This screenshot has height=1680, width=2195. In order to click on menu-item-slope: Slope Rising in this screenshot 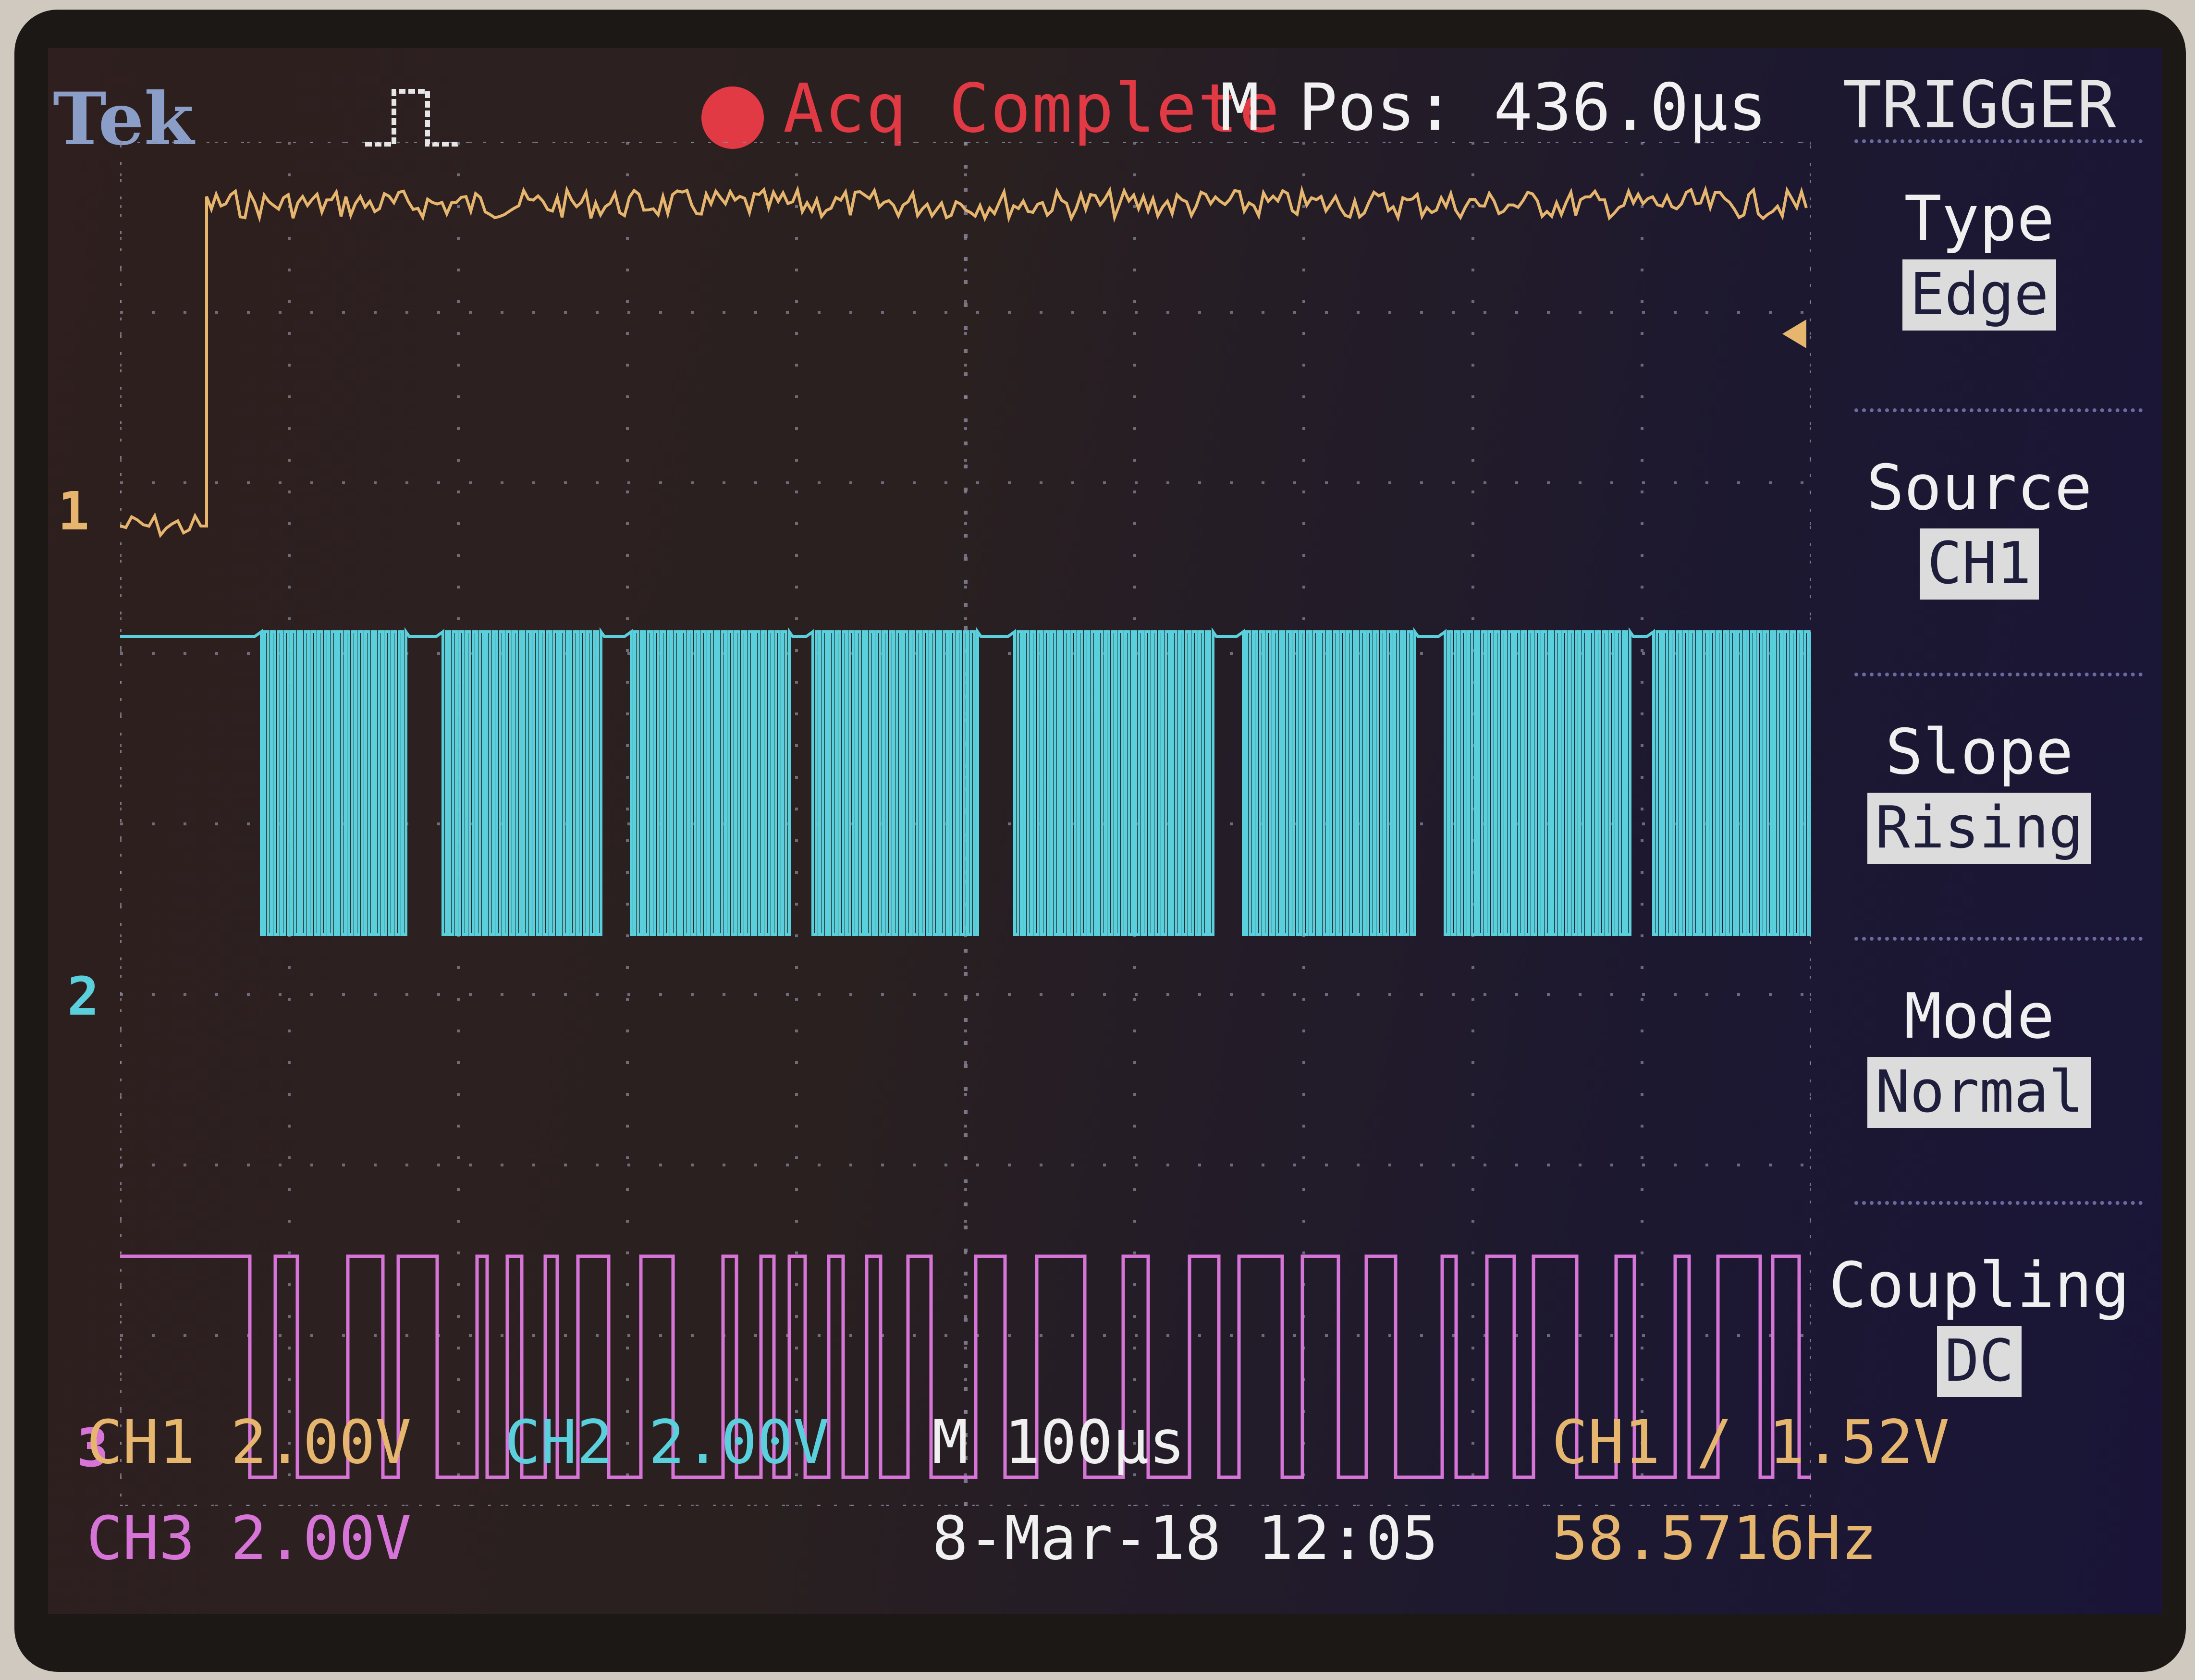, I will do `click(1979, 790)`.